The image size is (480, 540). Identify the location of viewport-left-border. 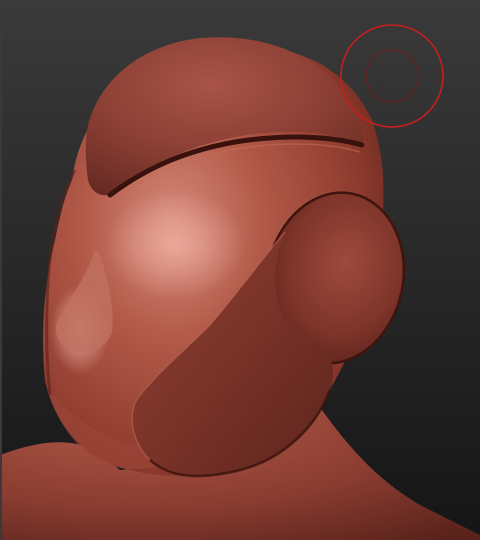
(1, 270).